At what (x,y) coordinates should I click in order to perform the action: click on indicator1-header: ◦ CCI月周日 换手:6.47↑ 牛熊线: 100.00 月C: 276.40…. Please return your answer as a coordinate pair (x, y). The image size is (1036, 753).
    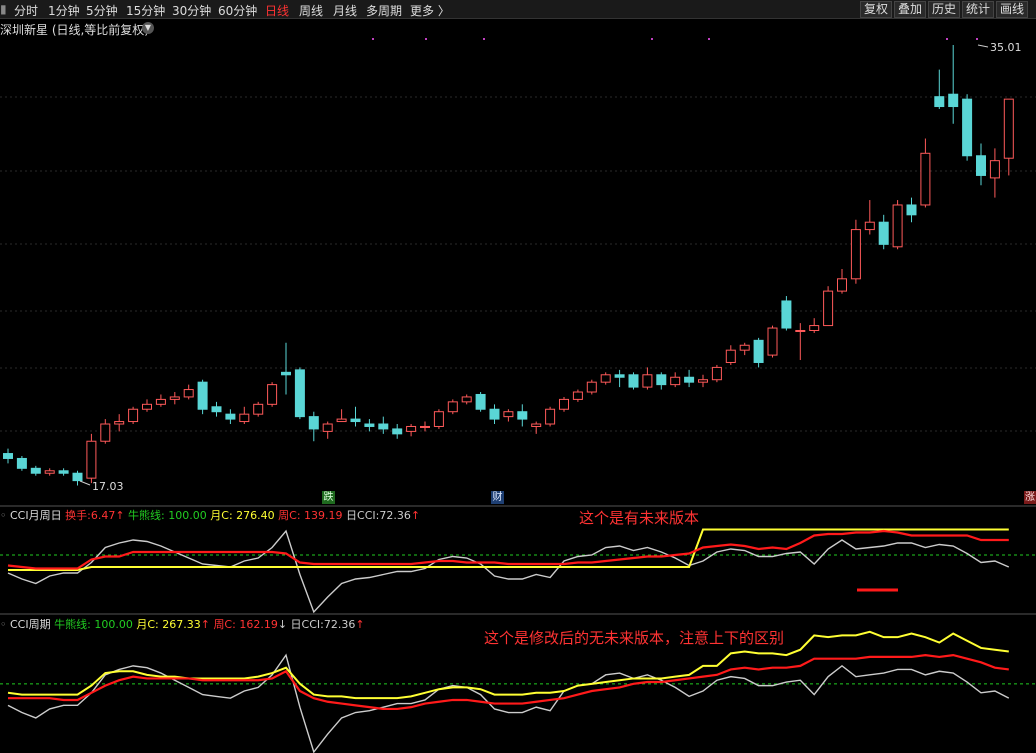
    Looking at the image, I should click on (210, 515).